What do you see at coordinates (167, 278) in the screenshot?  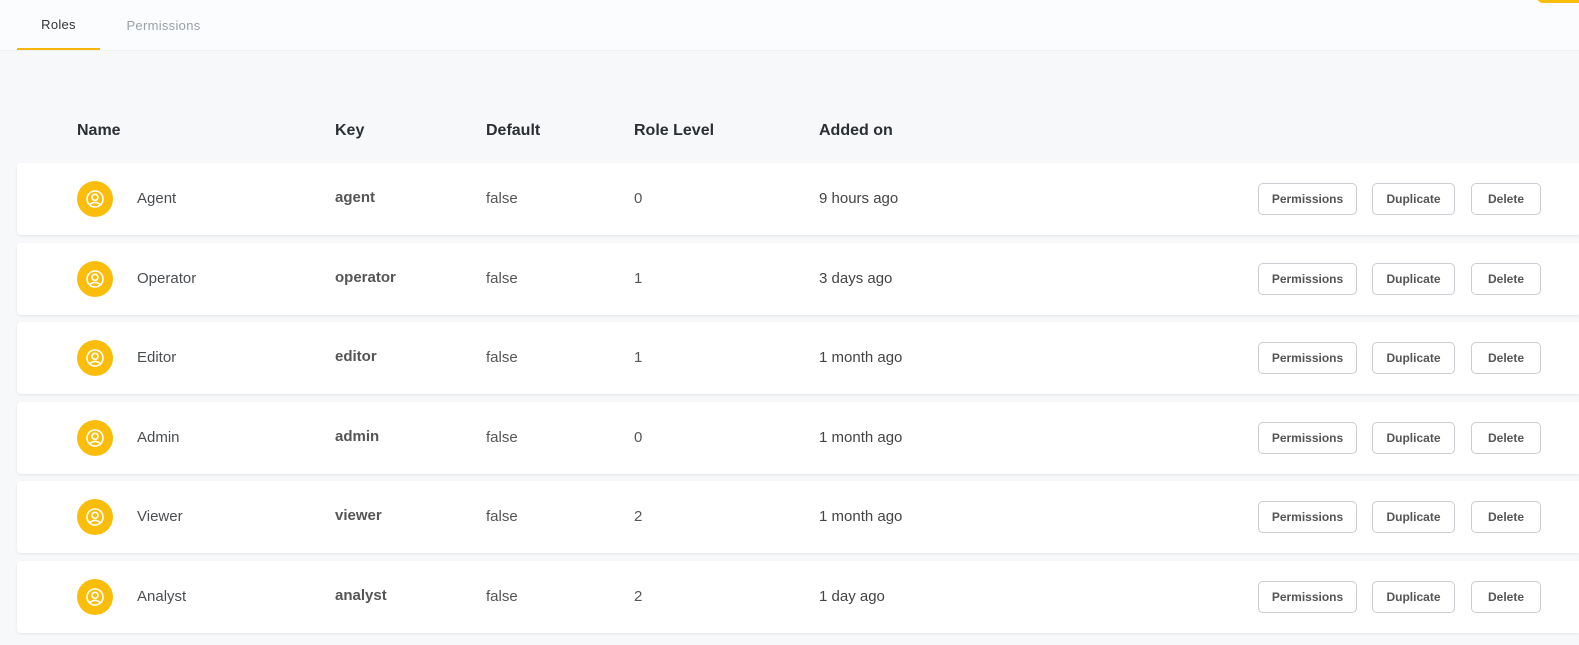 I see `role-name: Operator` at bounding box center [167, 278].